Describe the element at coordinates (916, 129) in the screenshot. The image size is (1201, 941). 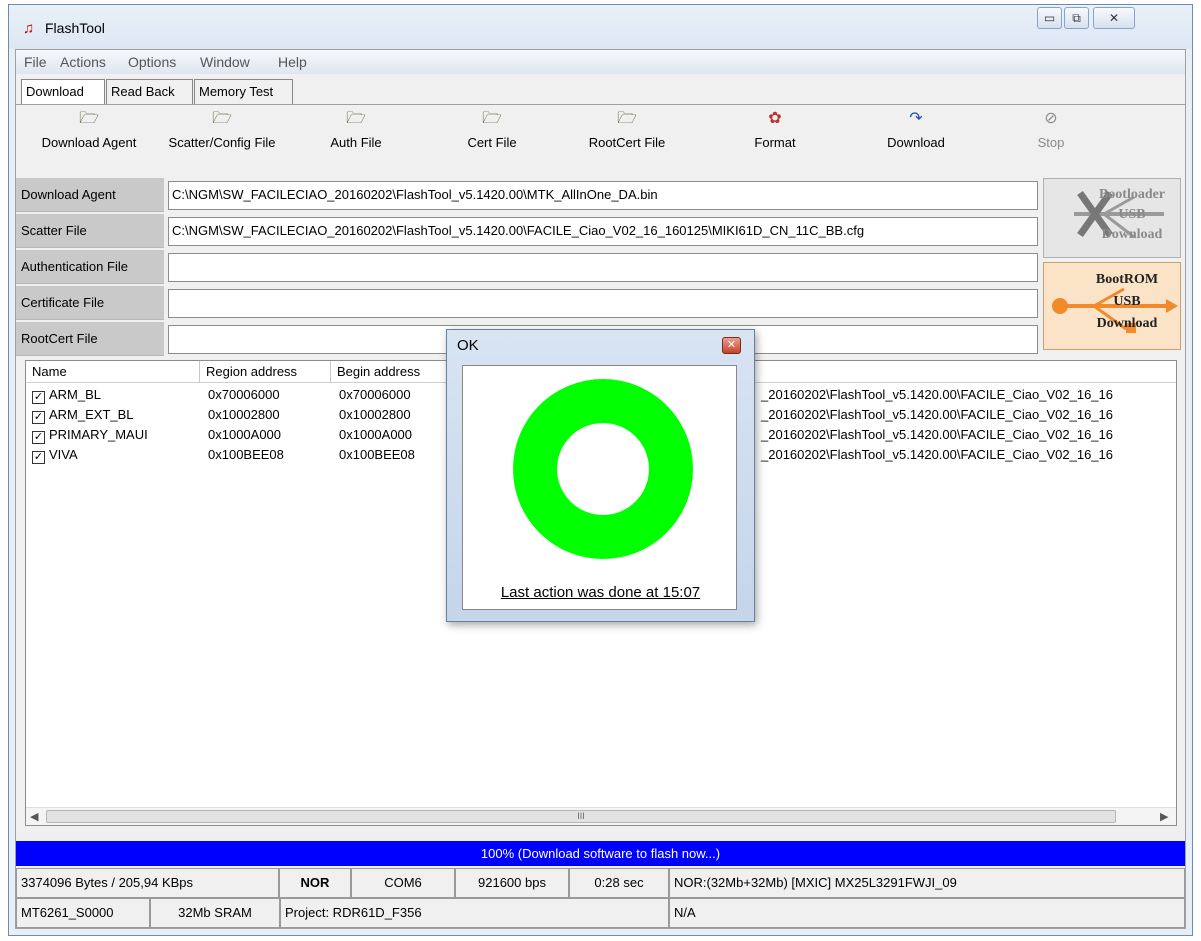
I see `download-tool-button: ↷ Download` at that location.